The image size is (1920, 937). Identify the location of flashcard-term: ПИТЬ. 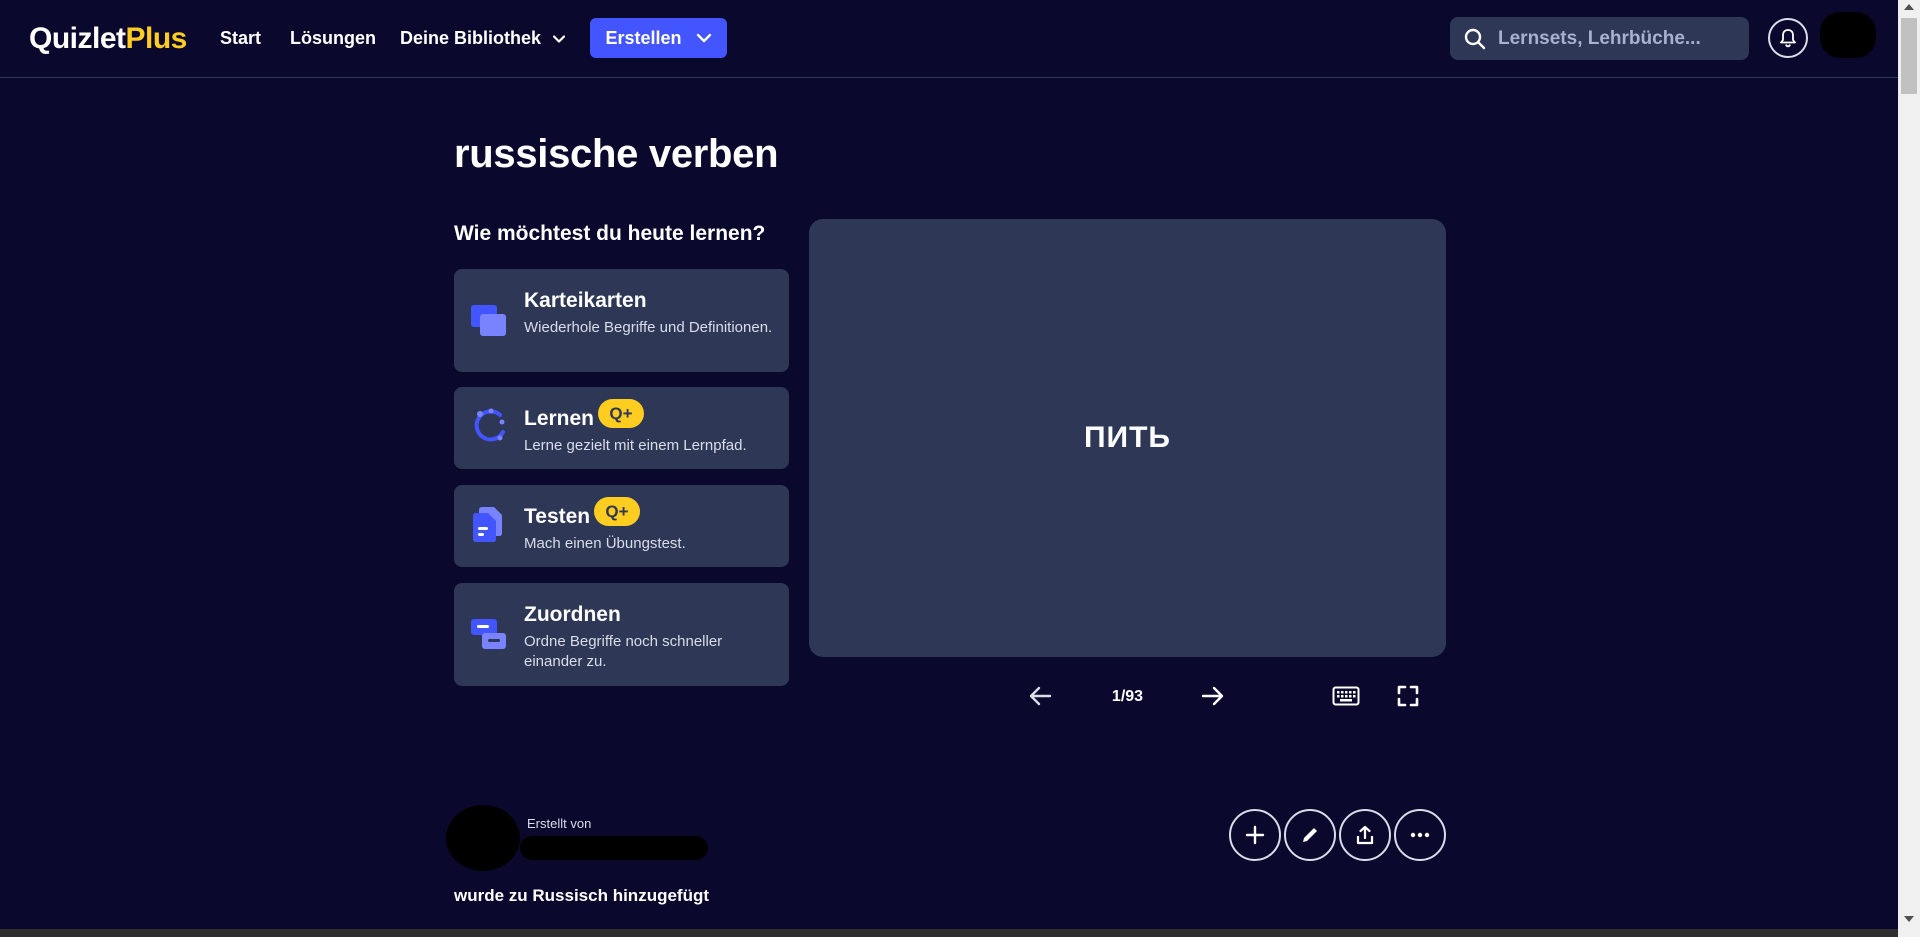
(1127, 437).